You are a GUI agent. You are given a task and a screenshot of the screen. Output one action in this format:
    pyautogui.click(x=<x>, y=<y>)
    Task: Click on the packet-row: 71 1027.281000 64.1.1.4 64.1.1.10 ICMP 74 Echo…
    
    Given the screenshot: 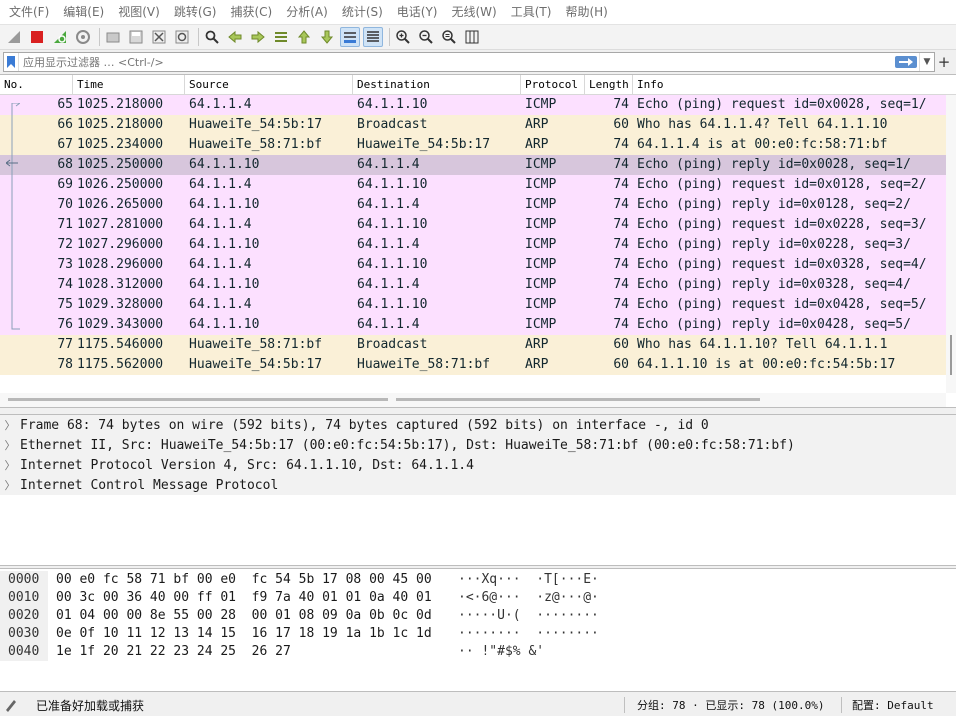 What is the action you would take?
    pyautogui.click(x=478, y=225)
    